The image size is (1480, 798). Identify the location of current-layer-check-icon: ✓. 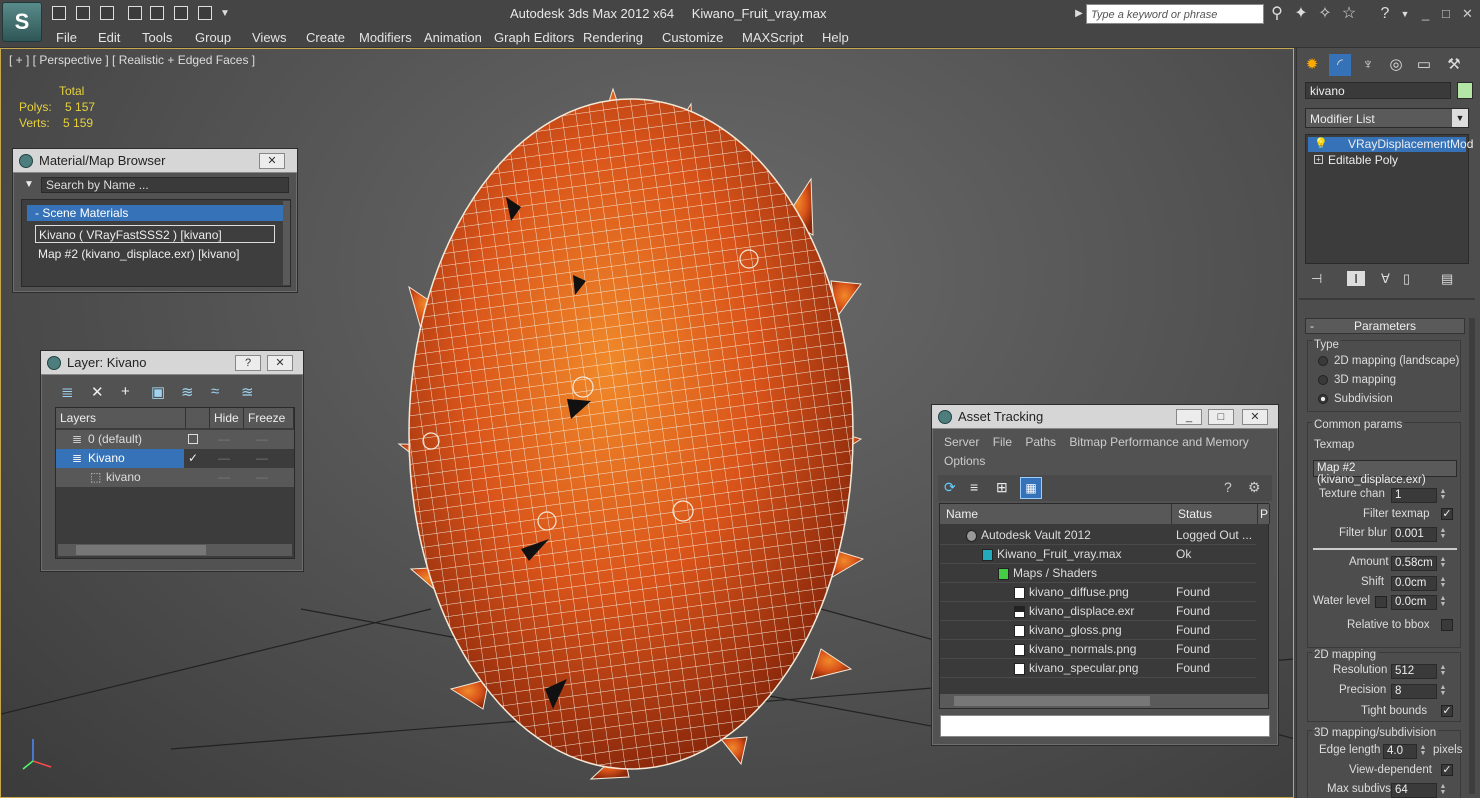
(193, 458).